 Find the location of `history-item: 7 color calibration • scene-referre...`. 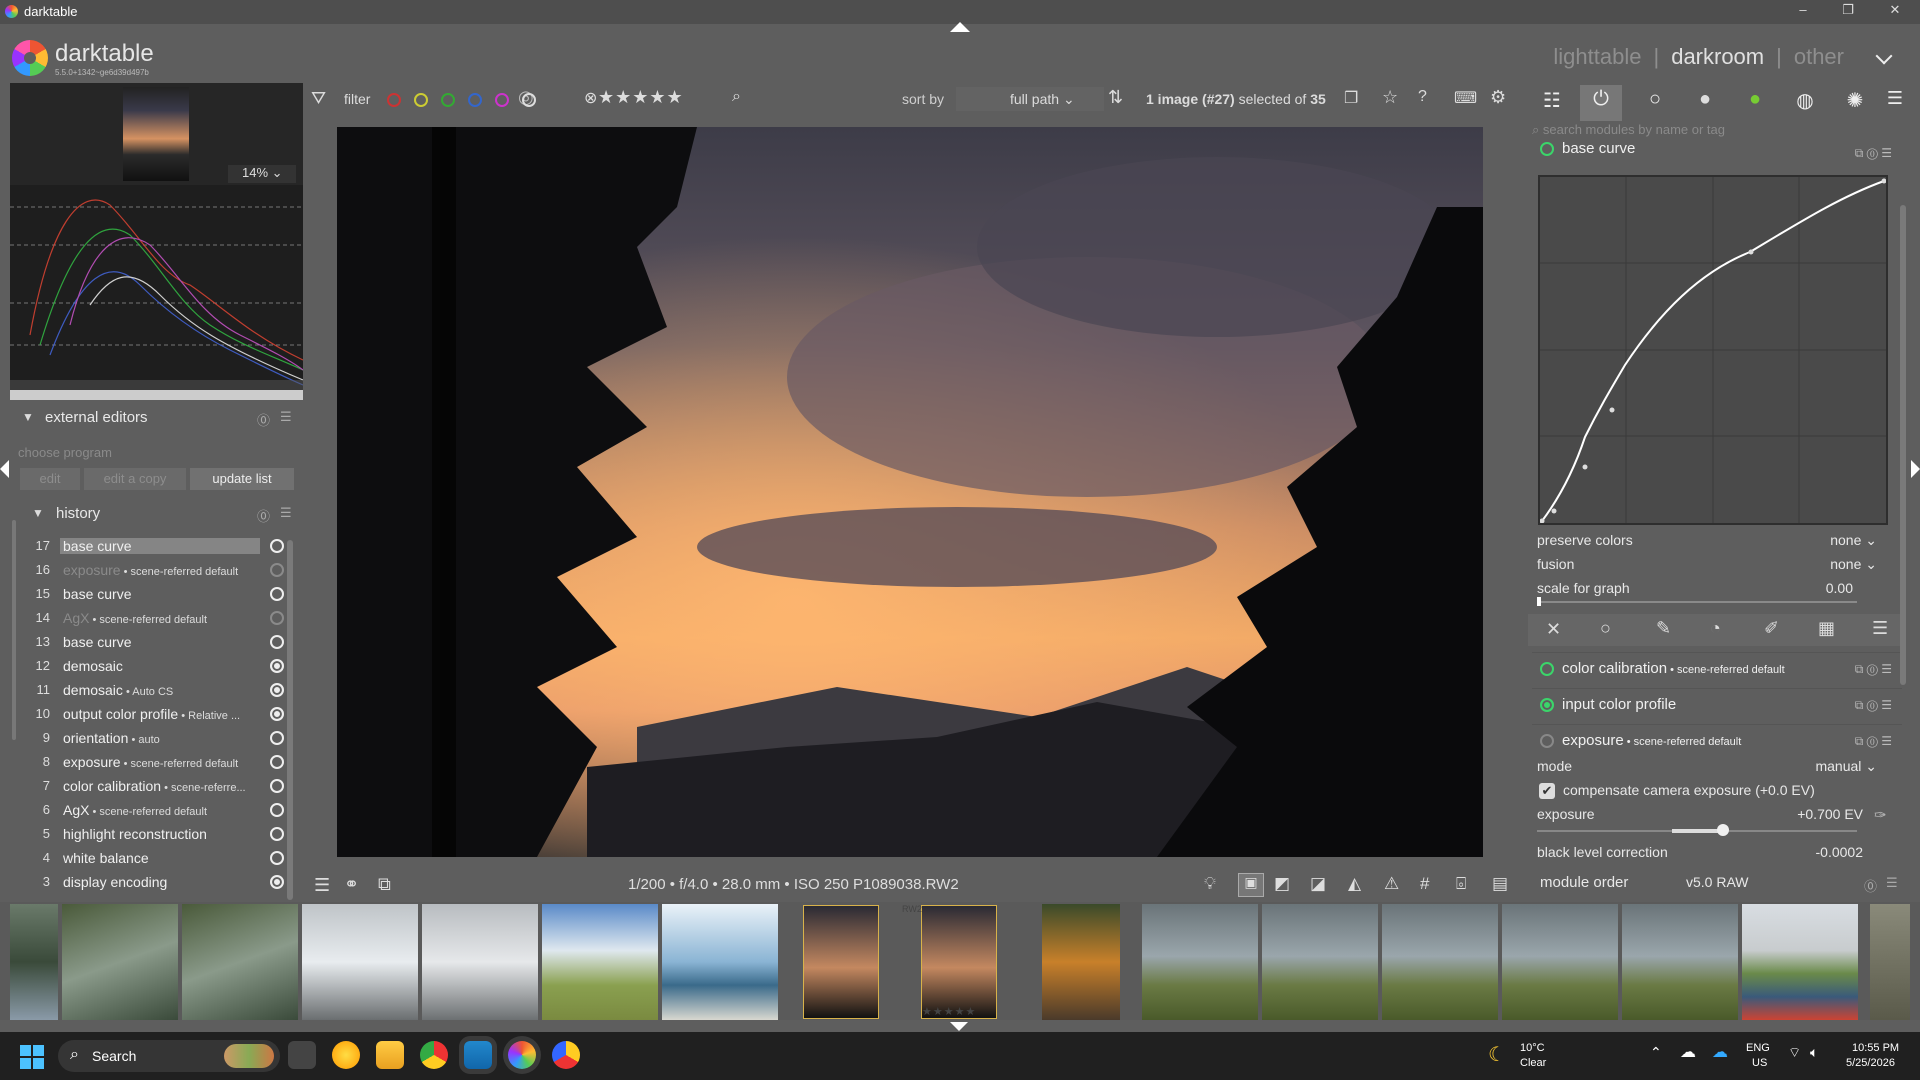

history-item: 7 color calibration • scene-referre... is located at coordinates (161, 789).